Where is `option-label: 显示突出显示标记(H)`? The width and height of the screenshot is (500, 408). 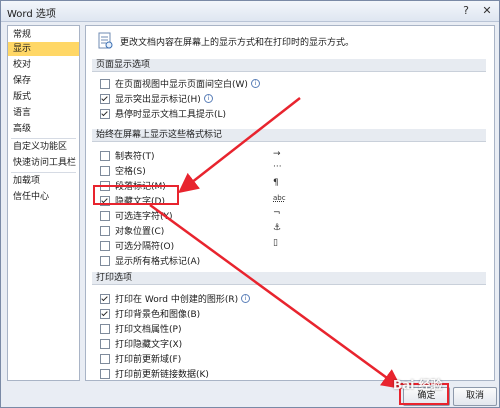 option-label: 显示突出显示标记(H) is located at coordinates (158, 100).